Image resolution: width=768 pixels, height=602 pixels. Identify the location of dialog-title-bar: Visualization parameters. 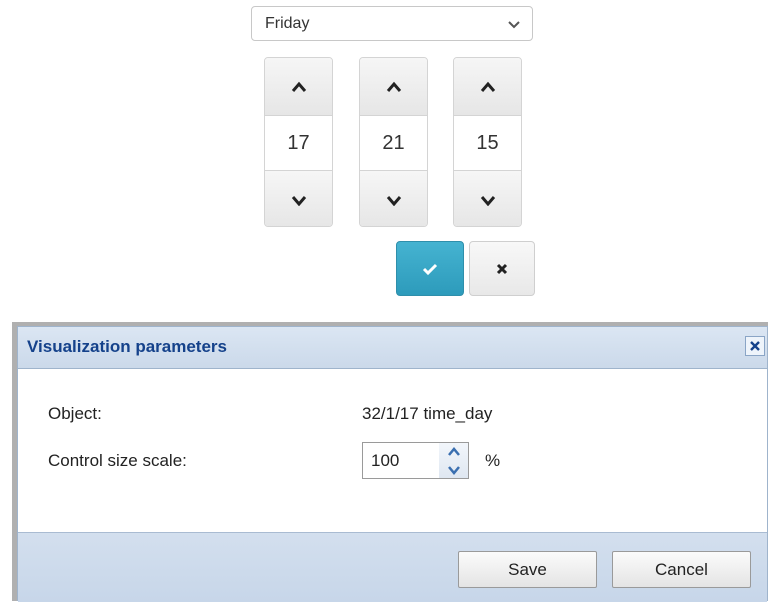
(392, 348).